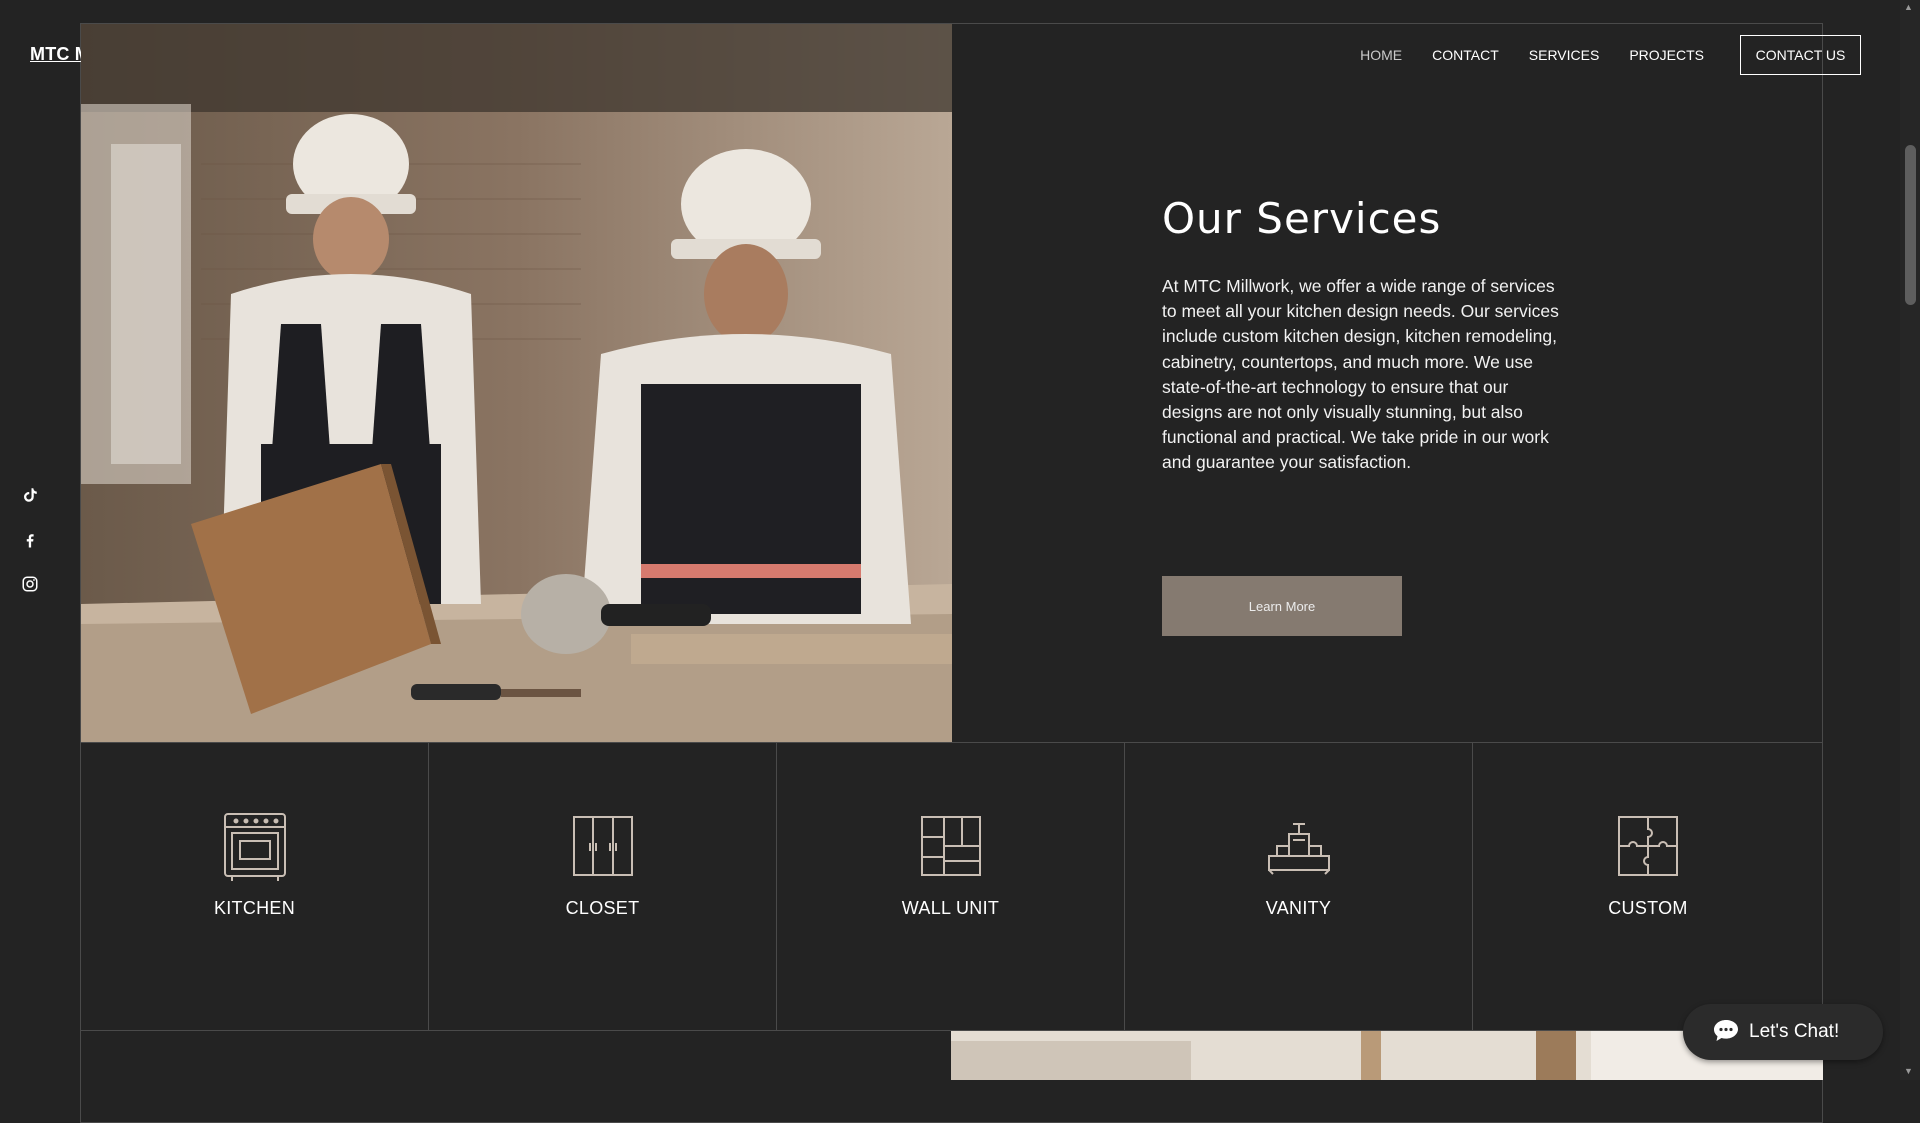  I want to click on chat-button: Let's Chat!, so click(1783, 1032).